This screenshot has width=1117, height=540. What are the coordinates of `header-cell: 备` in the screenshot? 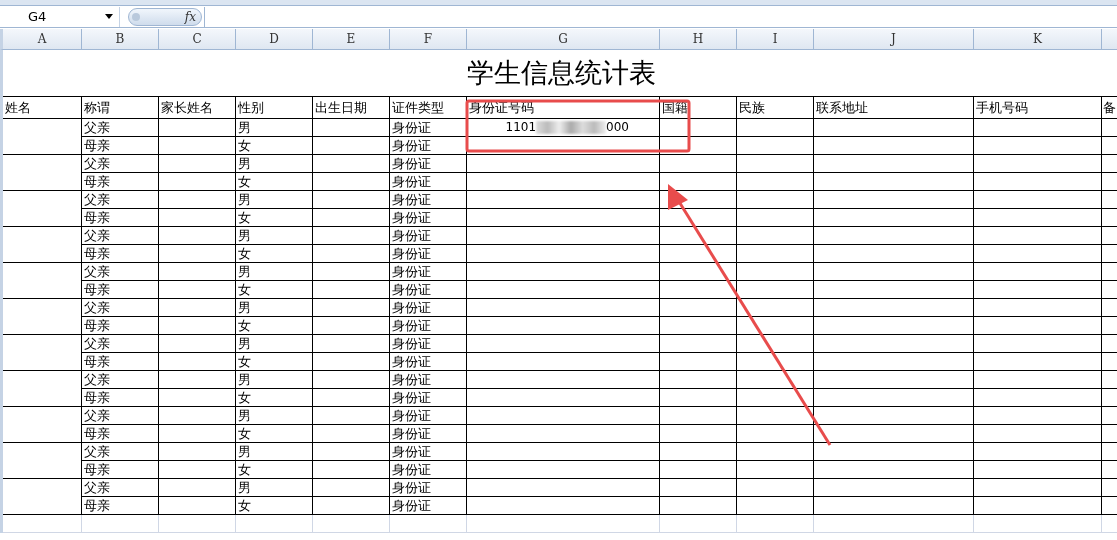 It's located at (1109, 108).